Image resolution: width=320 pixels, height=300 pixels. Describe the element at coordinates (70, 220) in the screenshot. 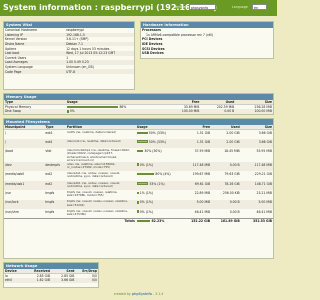

I see `fs-totals-label: Totals` at that location.